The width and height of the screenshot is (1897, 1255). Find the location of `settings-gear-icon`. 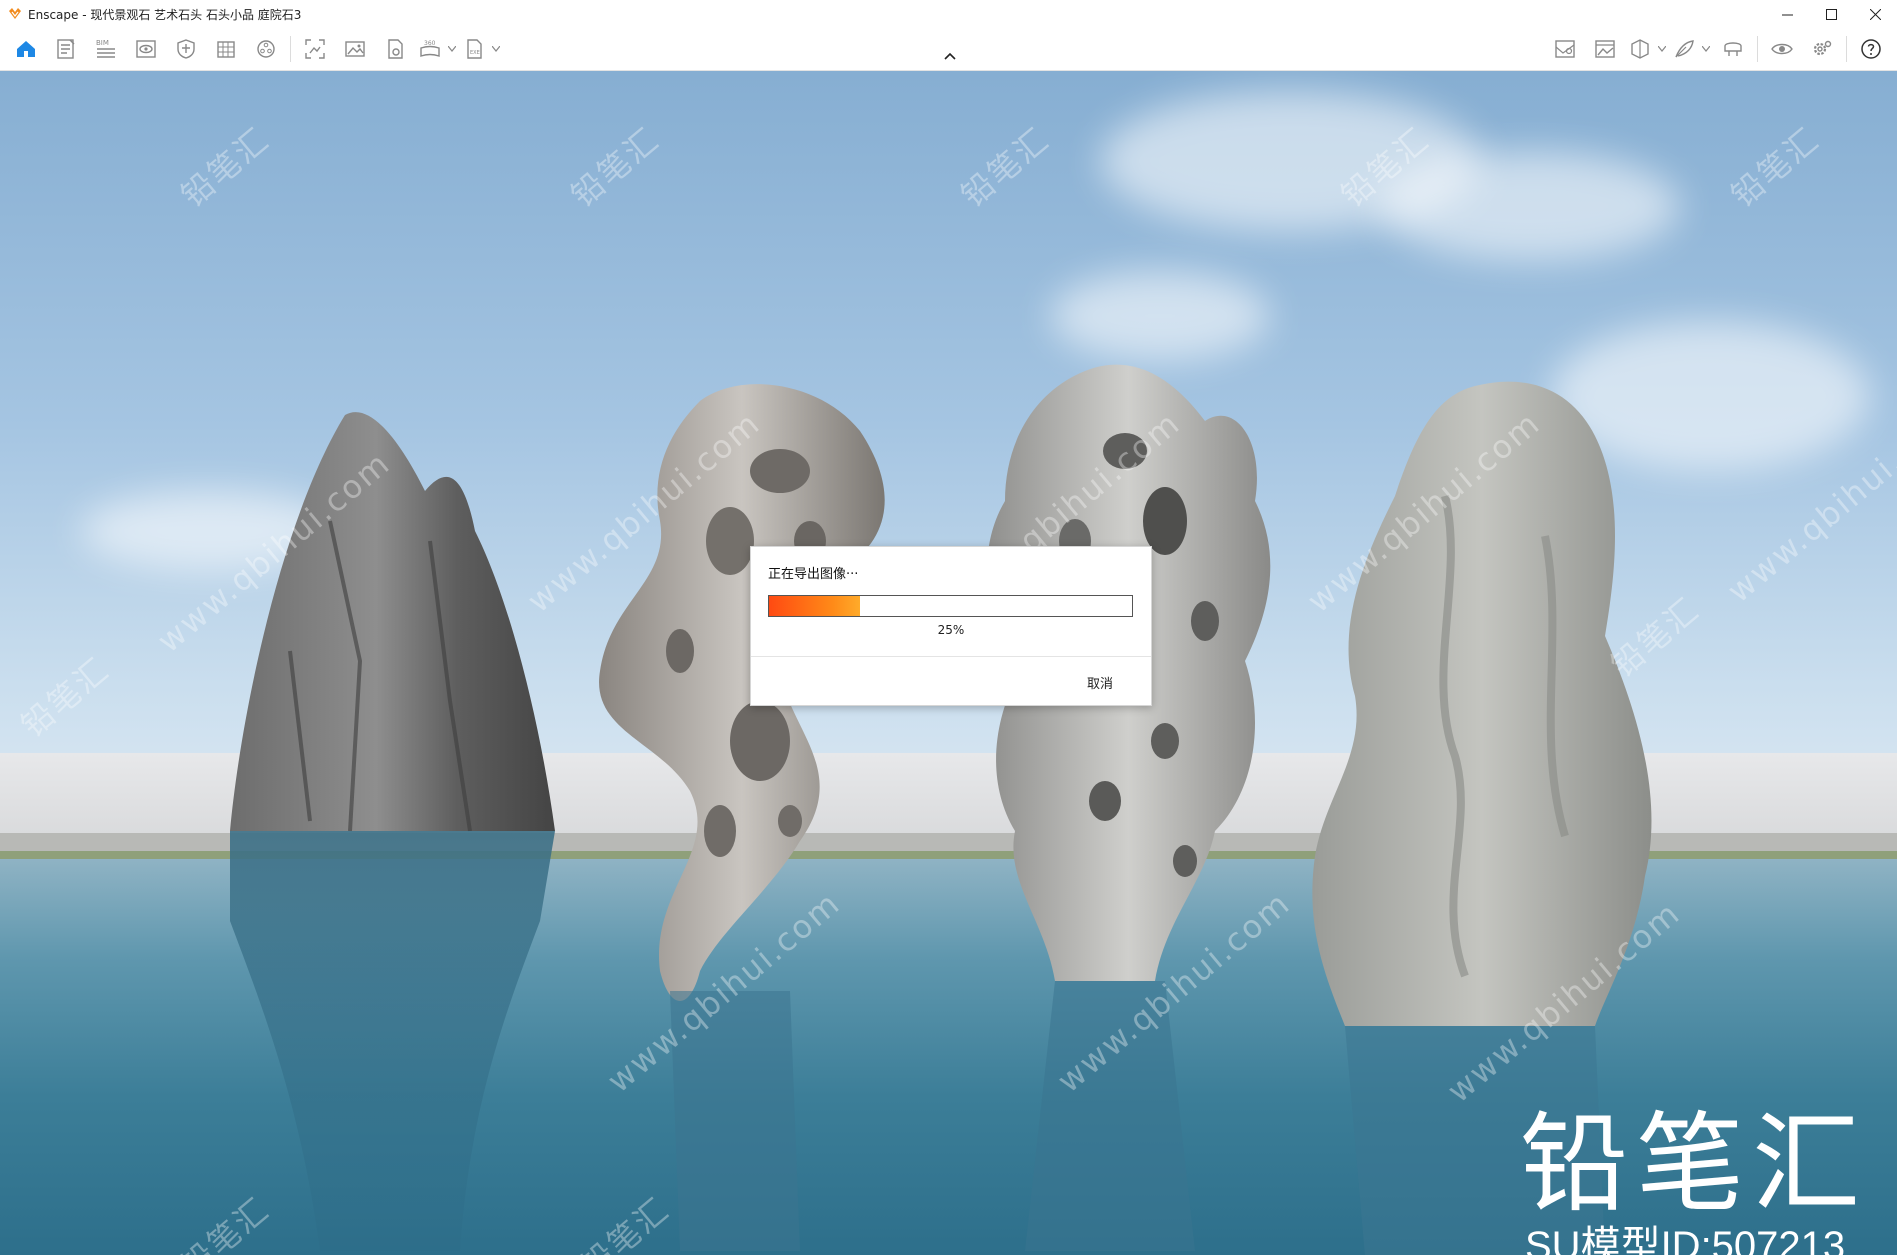

settings-gear-icon is located at coordinates (1822, 48).